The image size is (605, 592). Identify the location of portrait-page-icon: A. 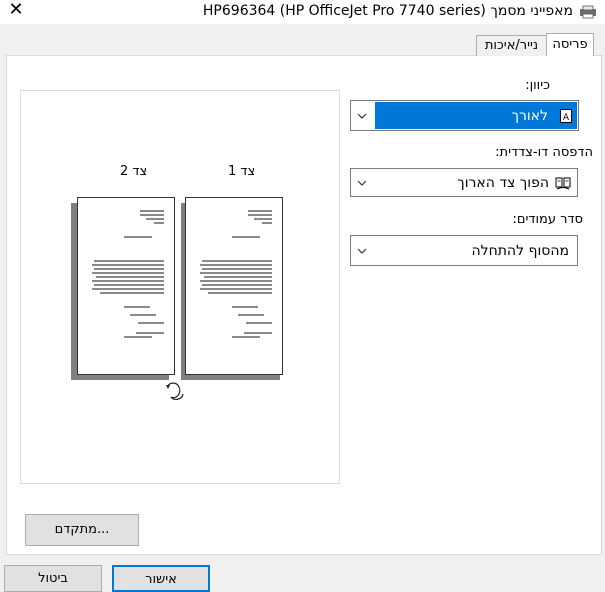
(566, 115).